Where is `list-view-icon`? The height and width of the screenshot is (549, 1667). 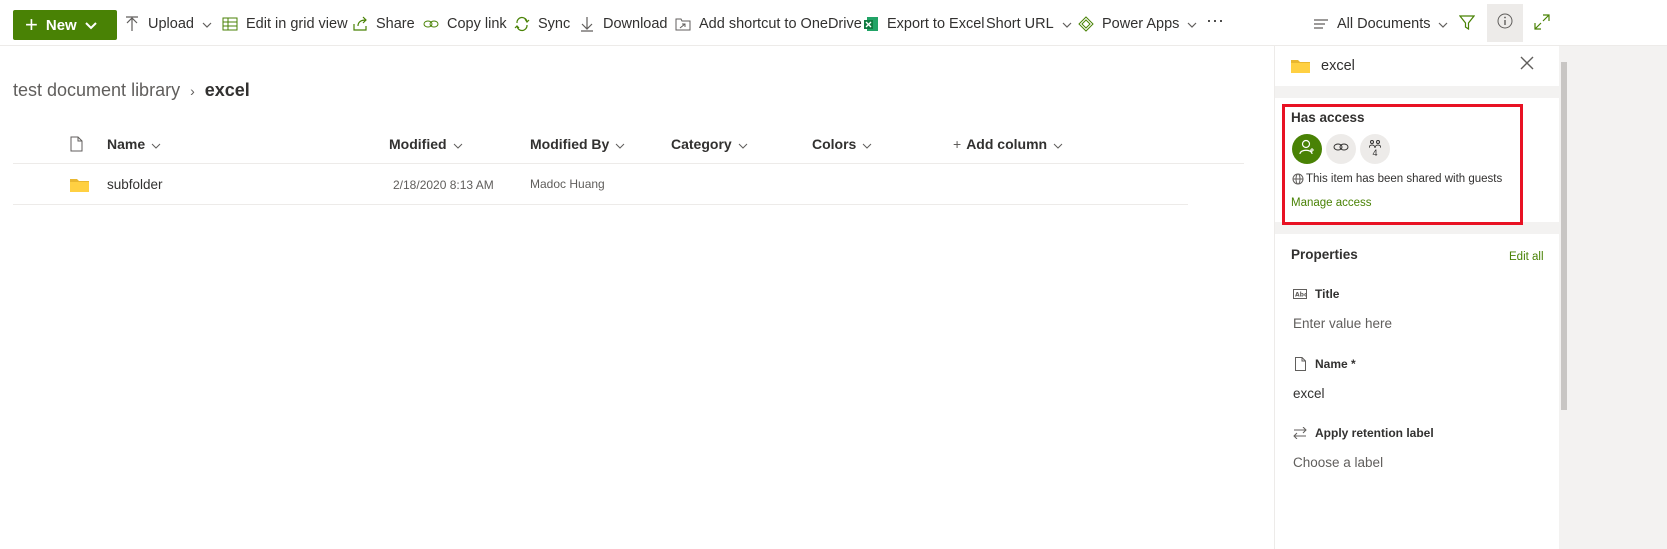
list-view-icon is located at coordinates (1321, 24).